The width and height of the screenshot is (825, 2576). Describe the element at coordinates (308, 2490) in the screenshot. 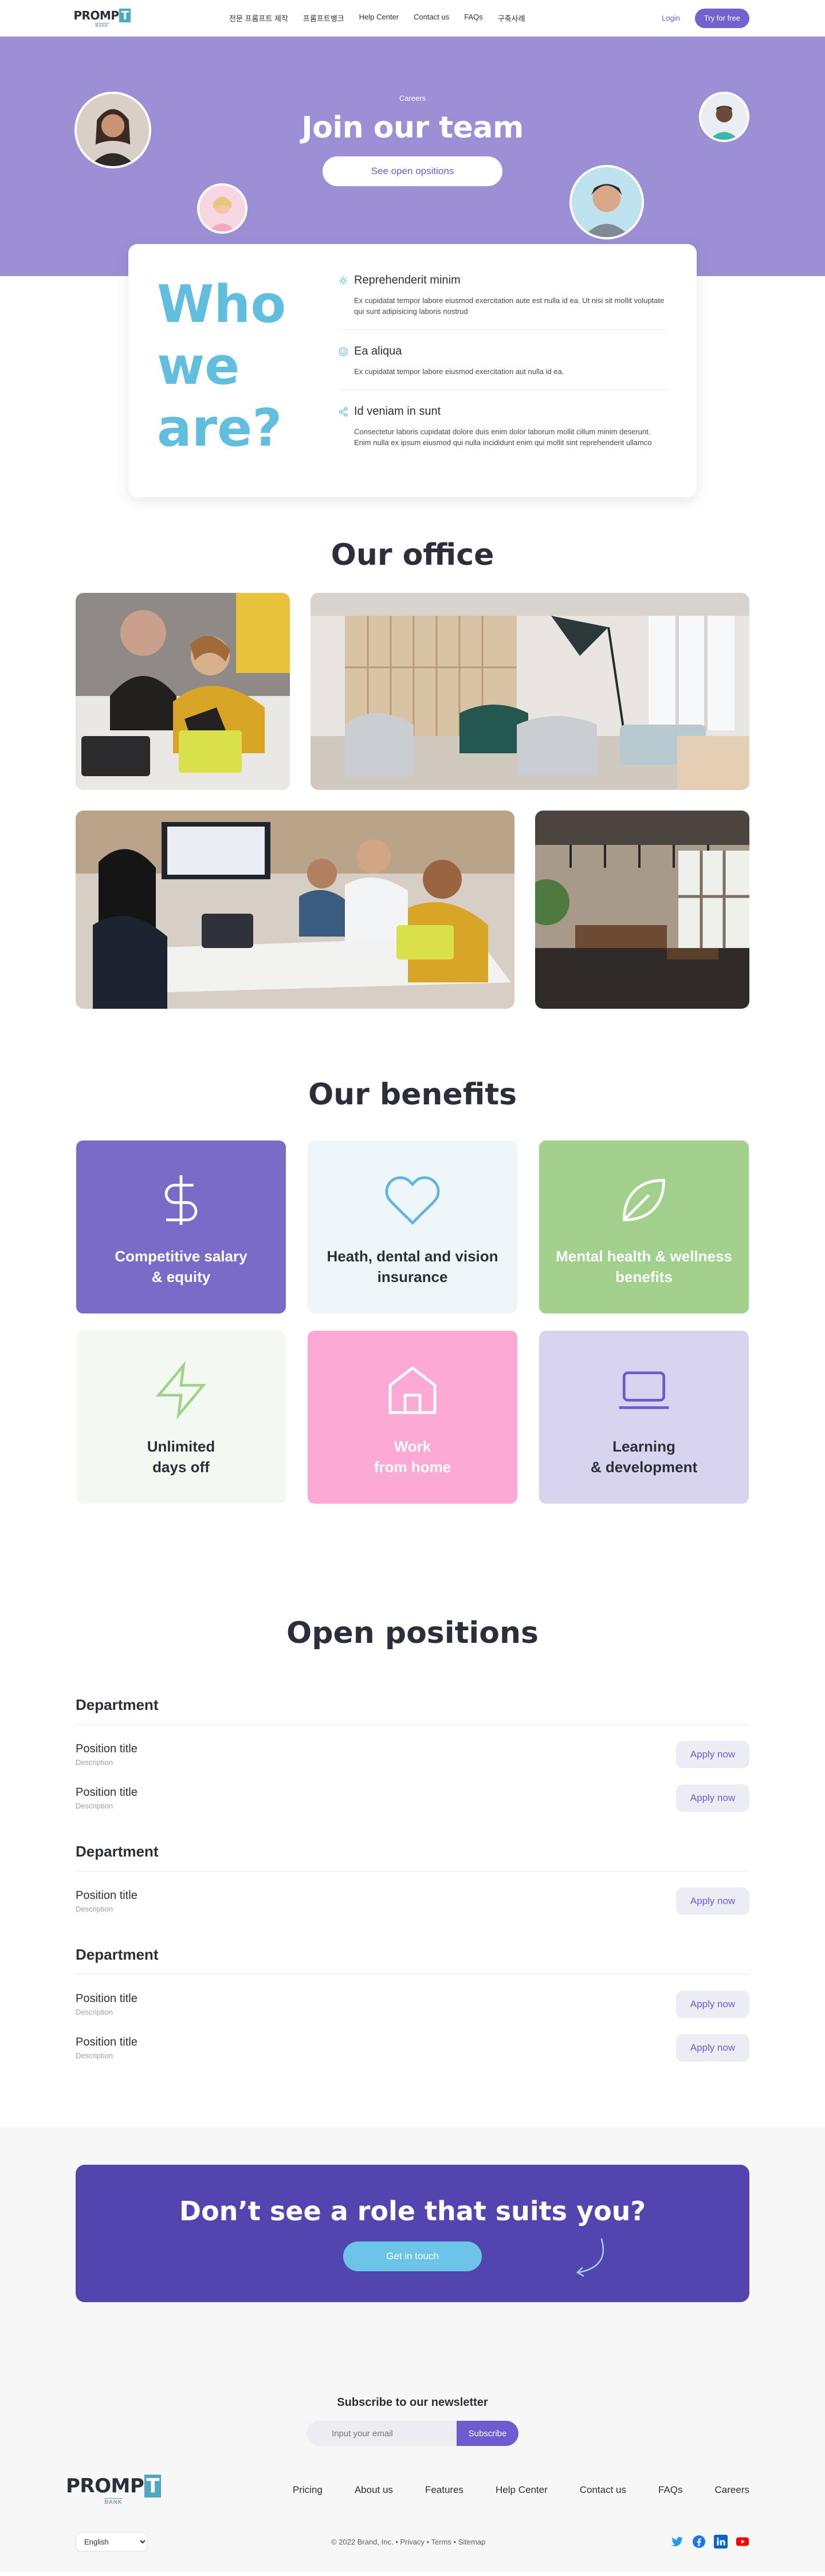

I see `footer-link-pricing: Pricing` at that location.